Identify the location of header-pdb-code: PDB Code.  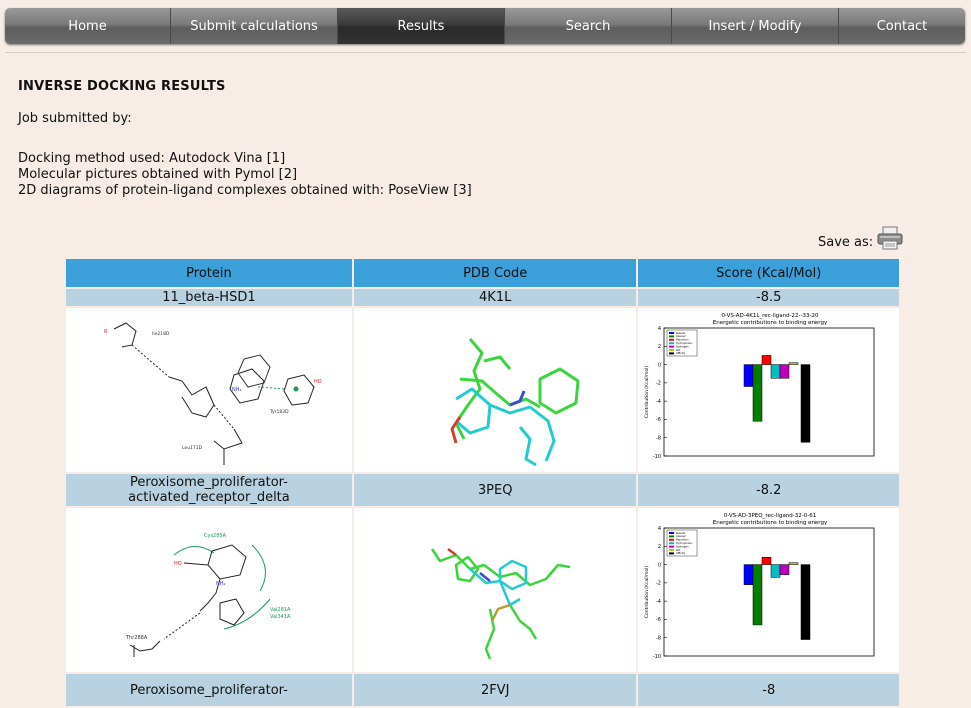
(495, 273).